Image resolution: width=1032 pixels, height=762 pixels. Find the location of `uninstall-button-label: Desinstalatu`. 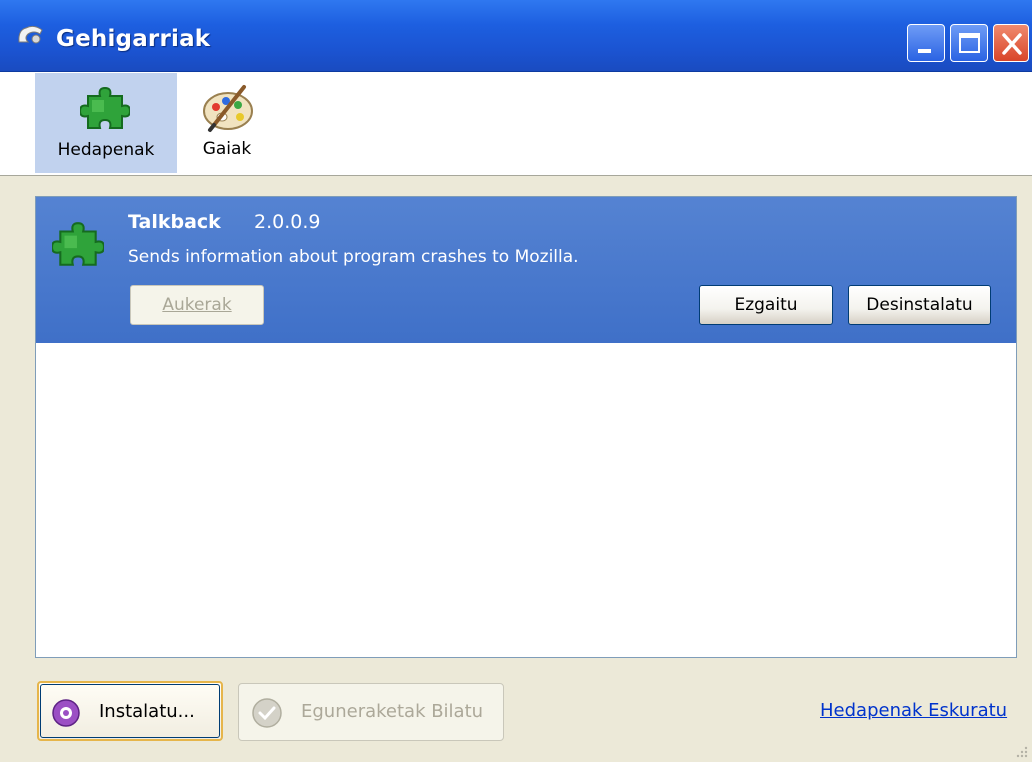

uninstall-button-label: Desinstalatu is located at coordinates (919, 305).